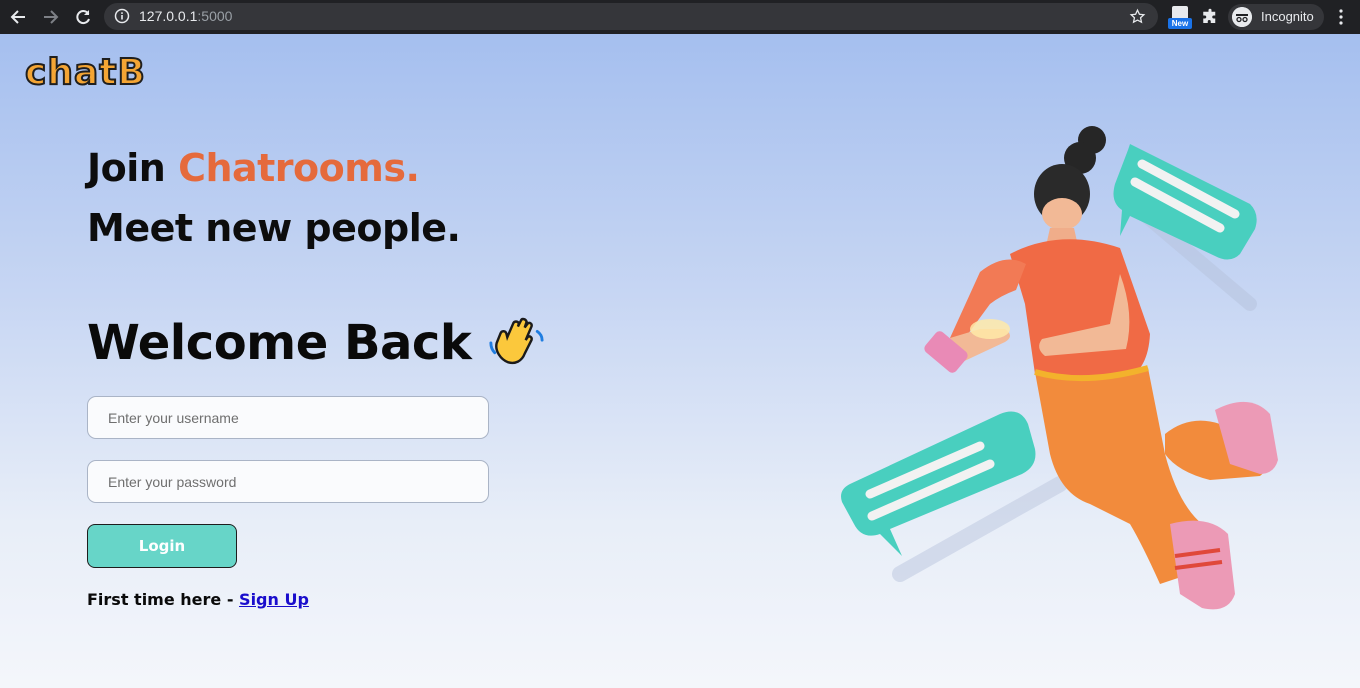 This screenshot has height=688, width=1360. I want to click on forward-arrow-icon, so click(51, 17).